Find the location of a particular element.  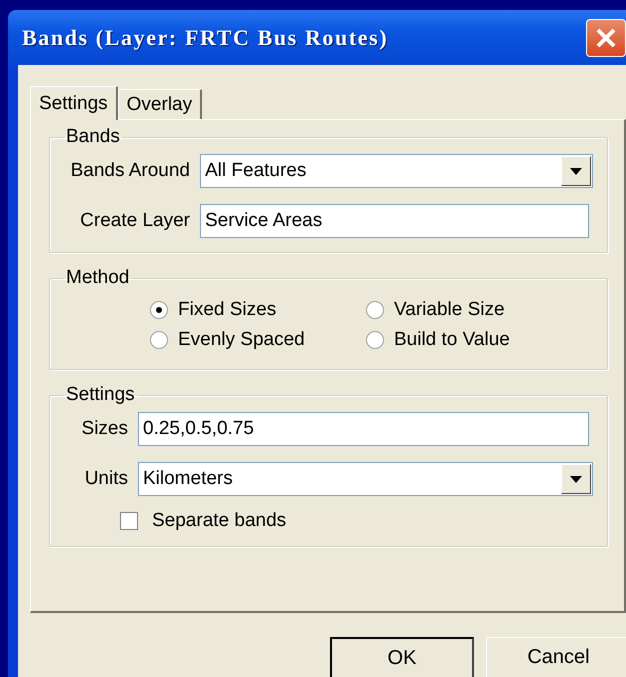

window-title: Bands (Layer: FRTC Bus Routes) is located at coordinates (205, 37).